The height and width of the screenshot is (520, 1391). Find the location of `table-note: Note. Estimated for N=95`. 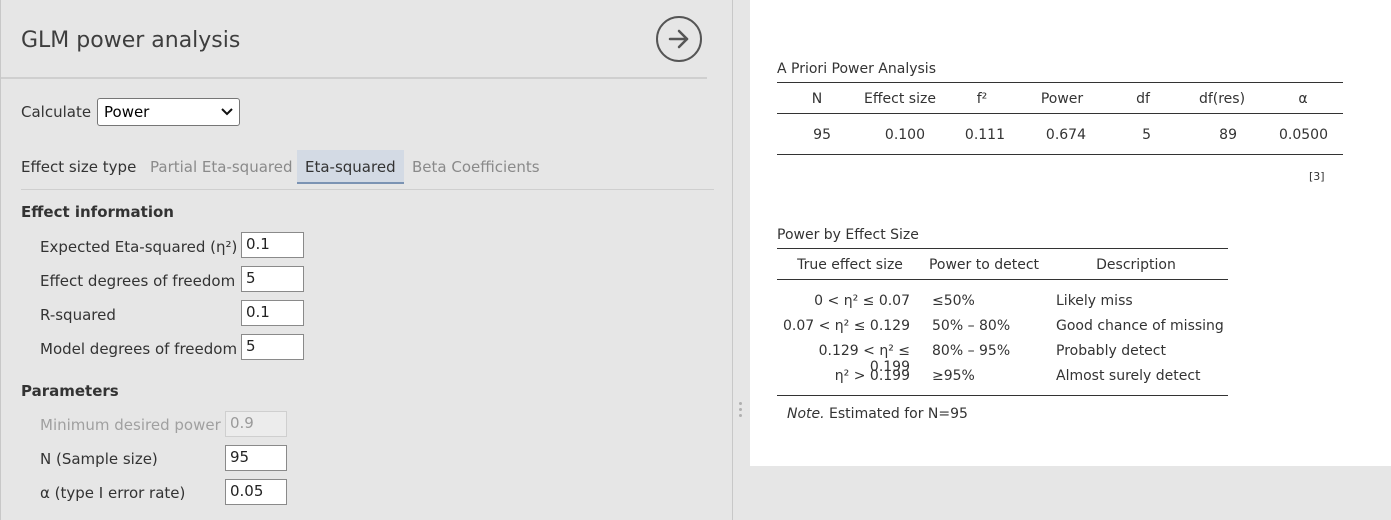

table-note: Note. Estimated for N=95 is located at coordinates (877, 414).